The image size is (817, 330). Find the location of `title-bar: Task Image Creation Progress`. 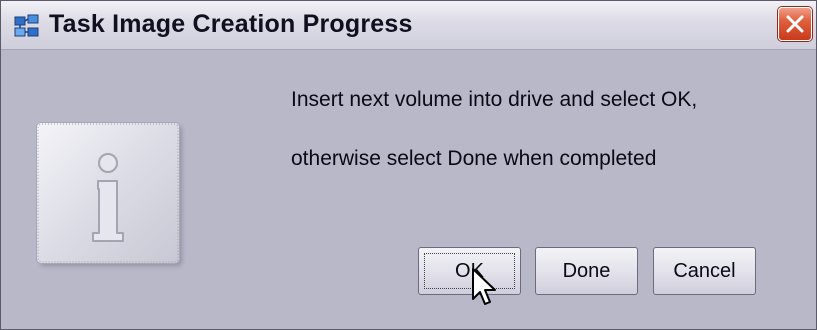

title-bar: Task Image Creation Progress is located at coordinates (408, 25).